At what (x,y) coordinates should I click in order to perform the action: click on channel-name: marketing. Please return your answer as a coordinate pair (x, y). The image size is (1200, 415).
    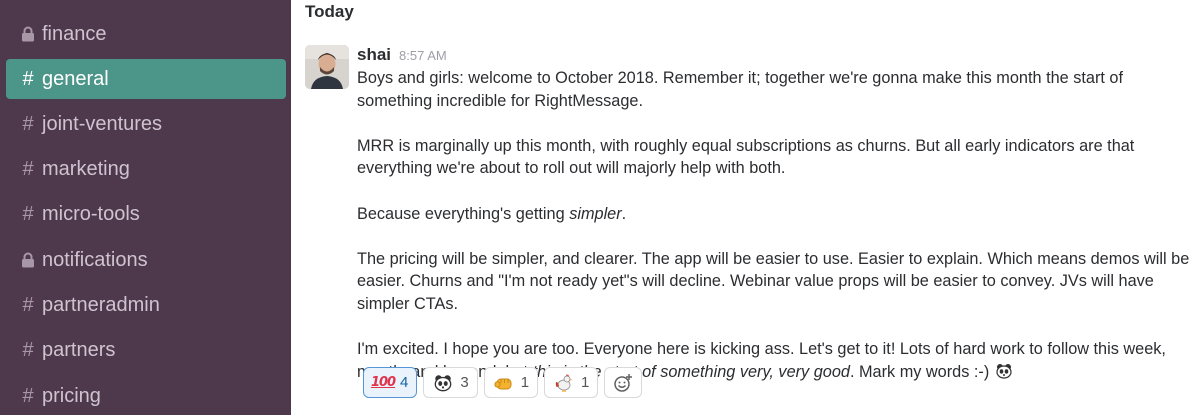
    Looking at the image, I should click on (86, 168).